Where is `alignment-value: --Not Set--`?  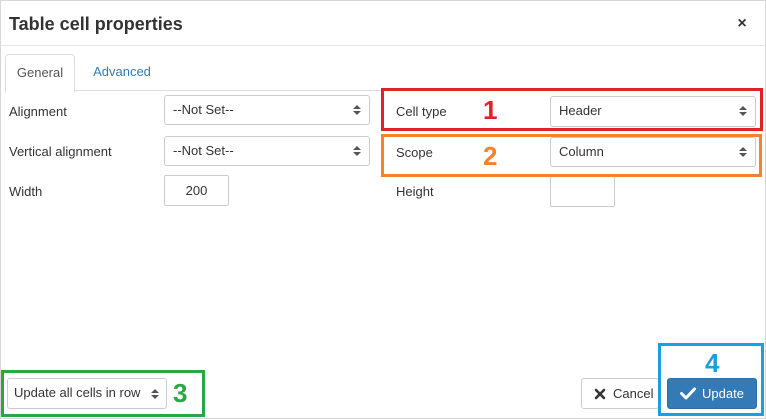 alignment-value: --Not Set-- is located at coordinates (203, 109).